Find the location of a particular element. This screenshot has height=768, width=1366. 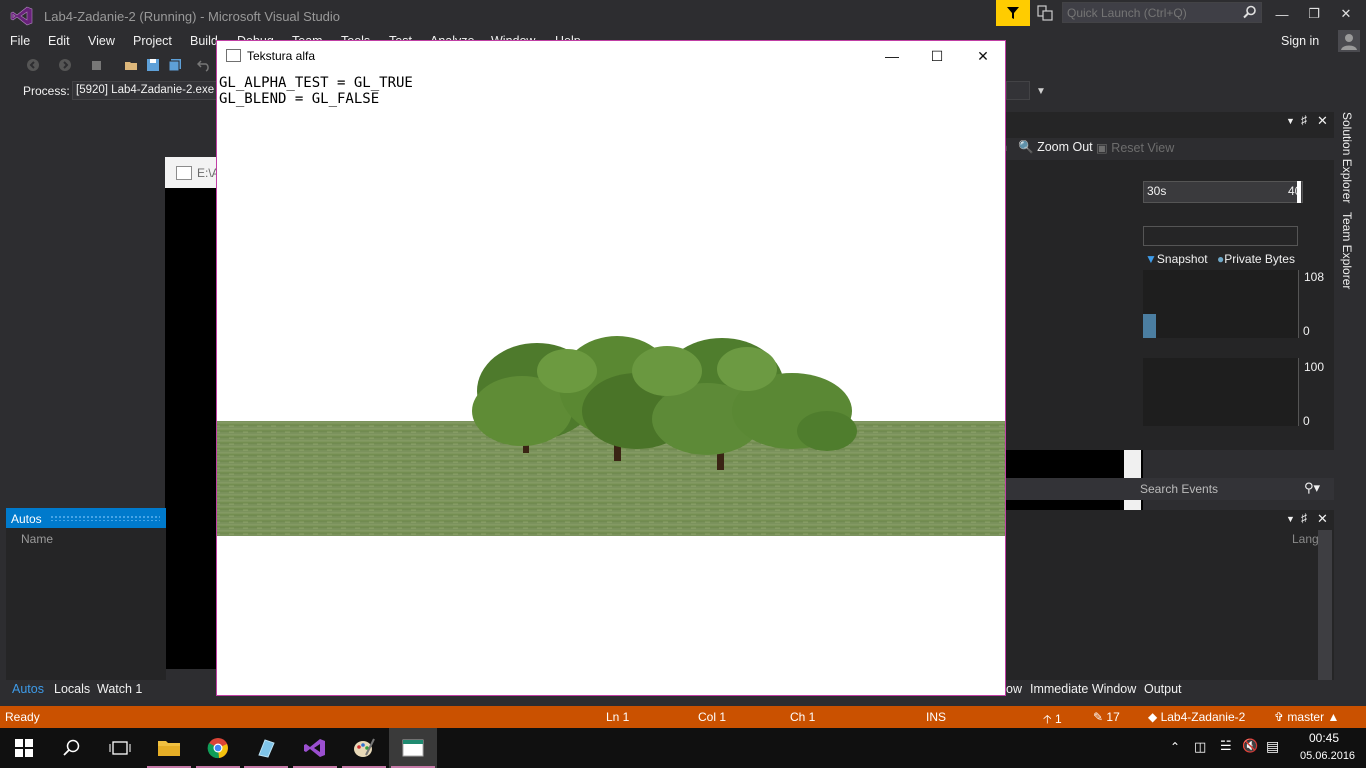

tab-output: Output is located at coordinates (1163, 689).